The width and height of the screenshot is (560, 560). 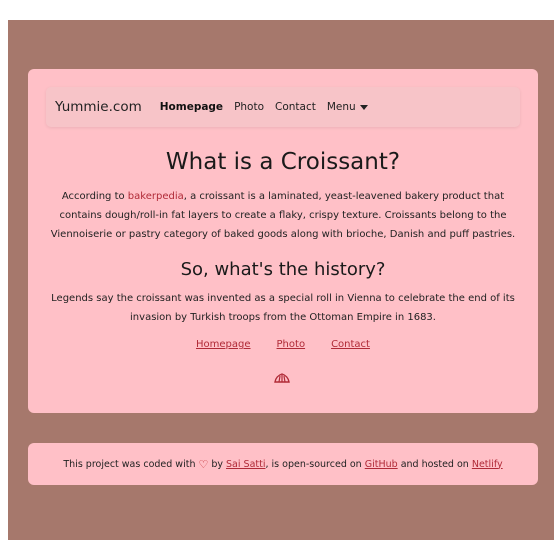 I want to click on footer-text-3: , is open-sourced on, so click(x=313, y=464).